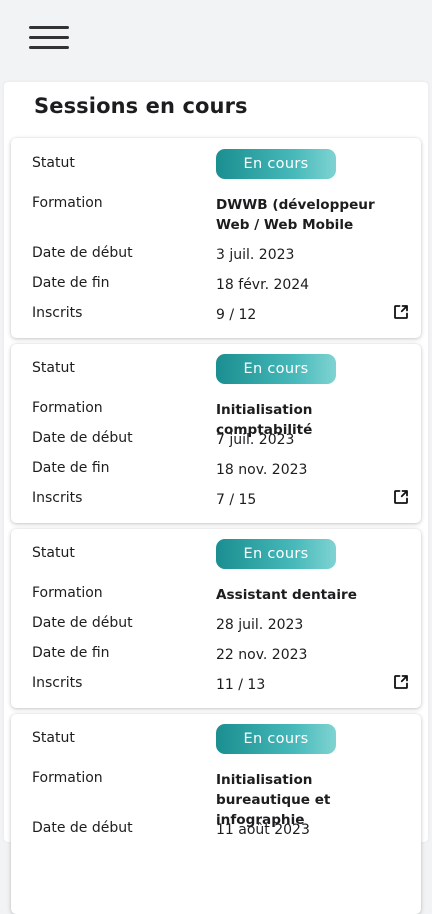  Describe the element at coordinates (262, 470) in the screenshot. I see `date-fin-value: 18 nov. 2023` at that location.